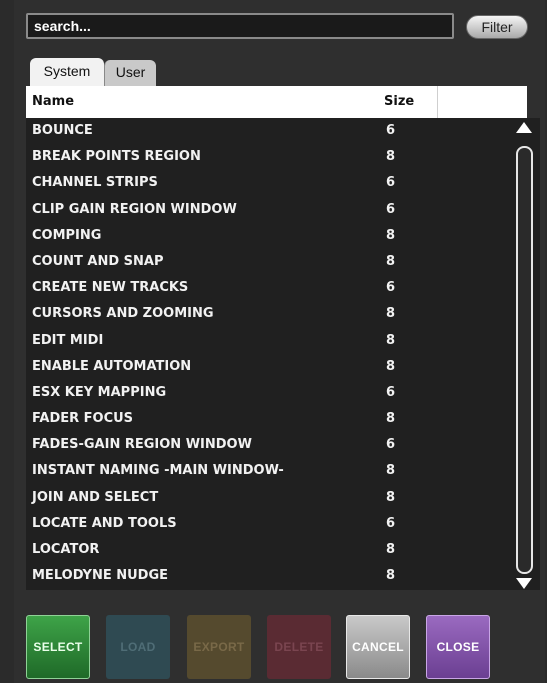 The height and width of the screenshot is (683, 547). I want to click on filter-button: Filter, so click(497, 27).